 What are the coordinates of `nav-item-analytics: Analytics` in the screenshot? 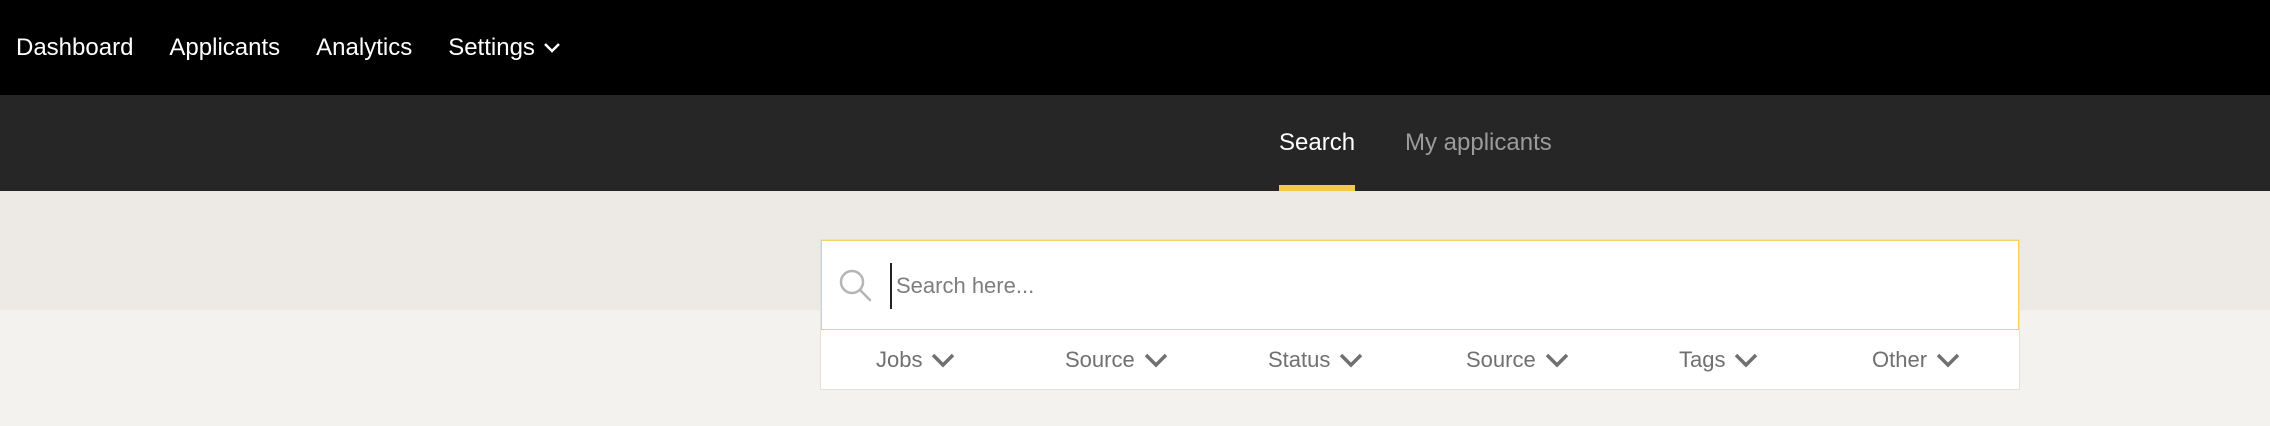 It's located at (364, 48).